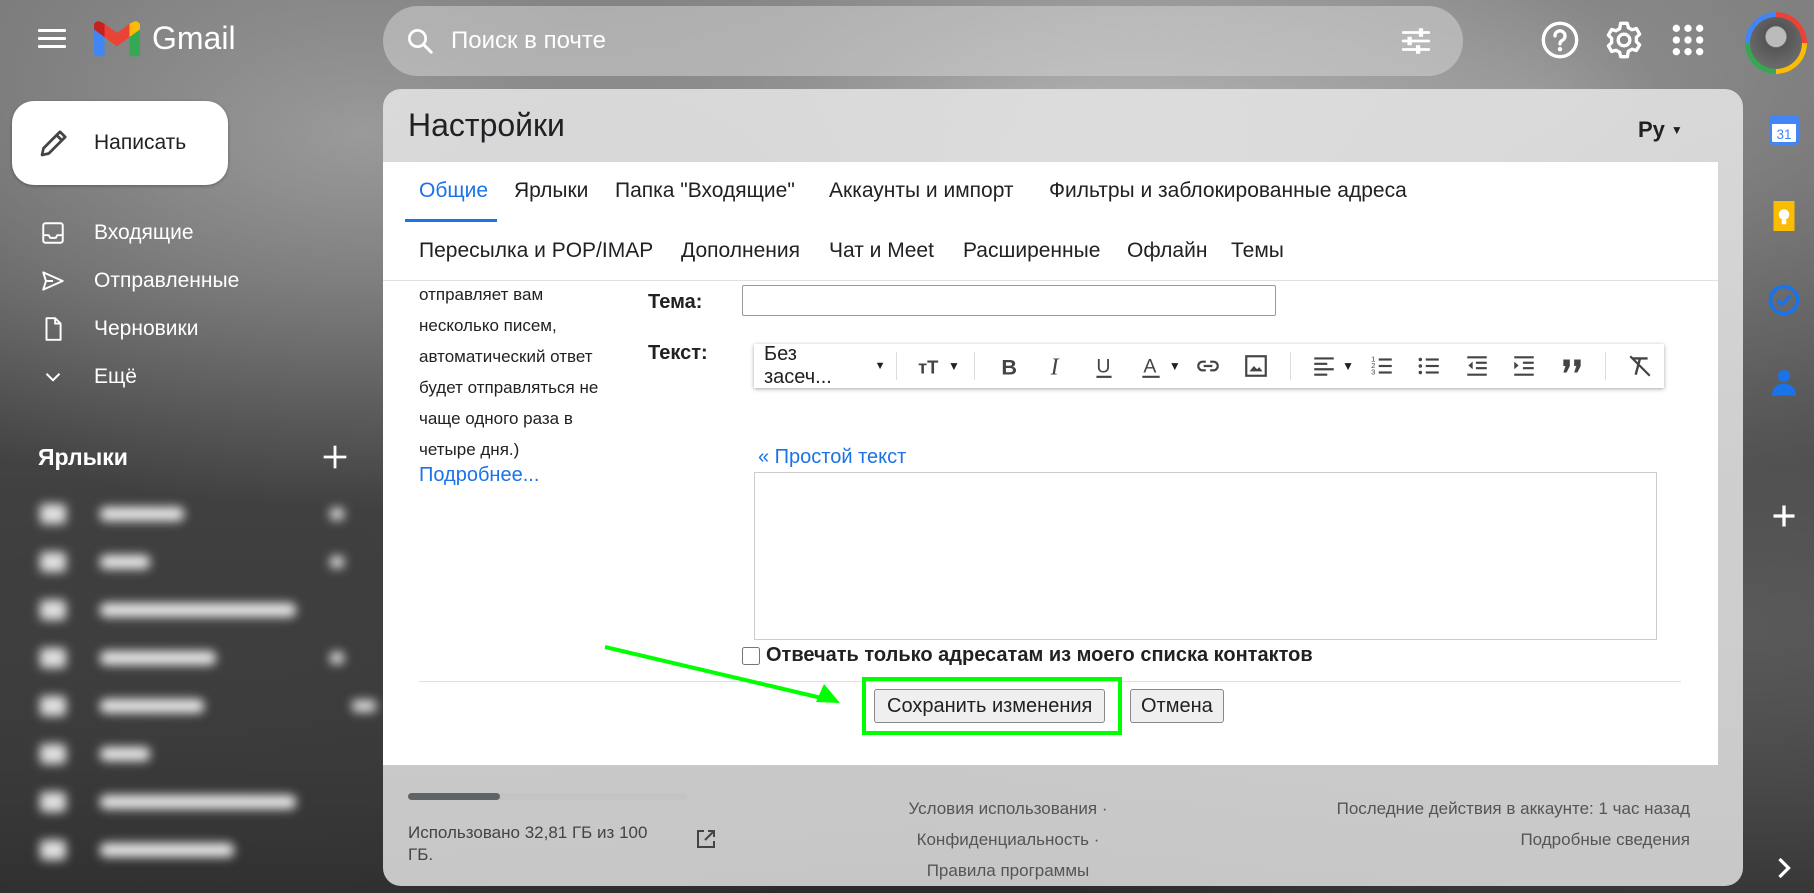 This screenshot has height=893, width=1814. I want to click on text-size-icon: тT, so click(928, 367).